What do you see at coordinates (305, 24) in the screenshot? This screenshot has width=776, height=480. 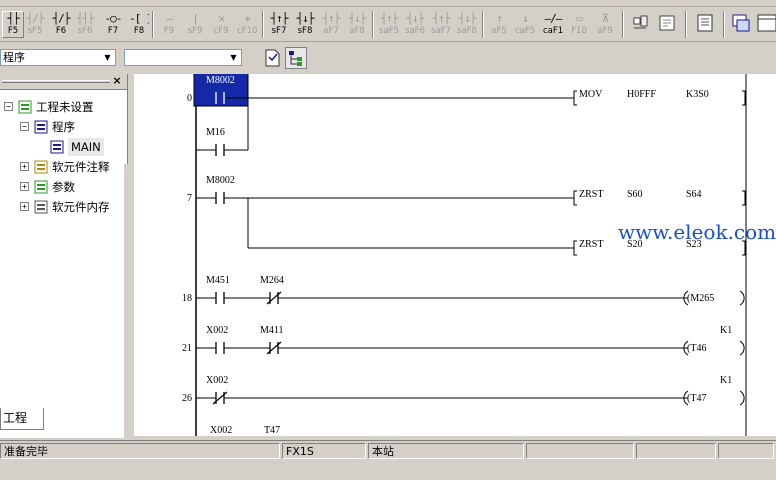 I see `toolbar-button-sf8: ┤↓├ sF8` at bounding box center [305, 24].